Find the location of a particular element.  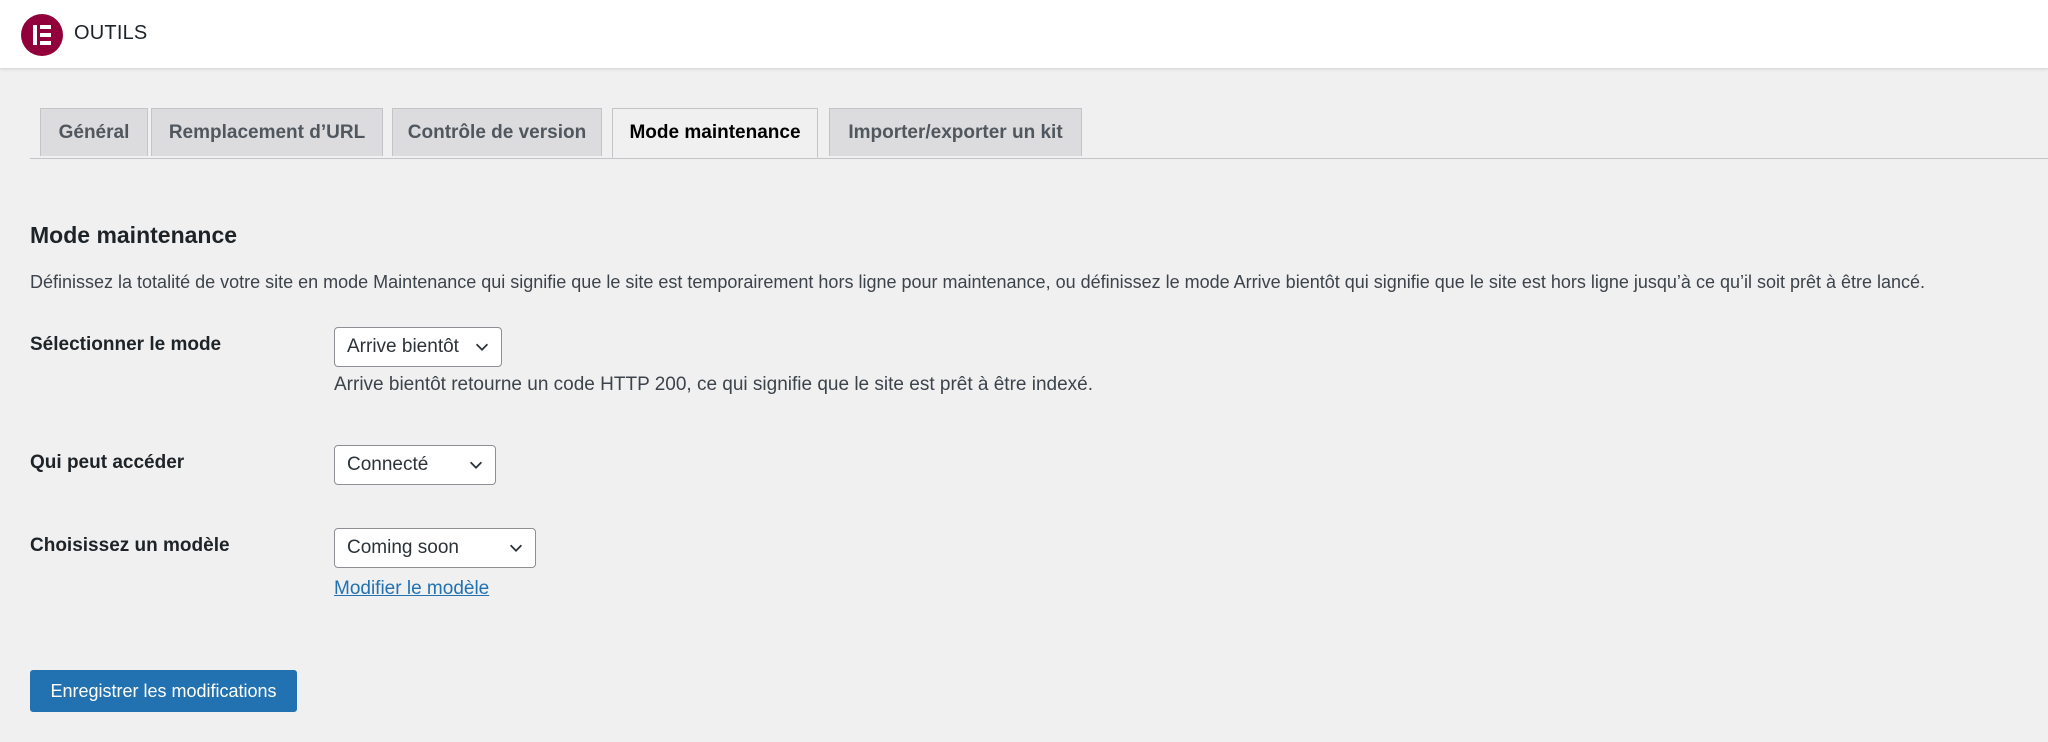

tab-maintenance-mode: Mode maintenance is located at coordinates (715, 133).